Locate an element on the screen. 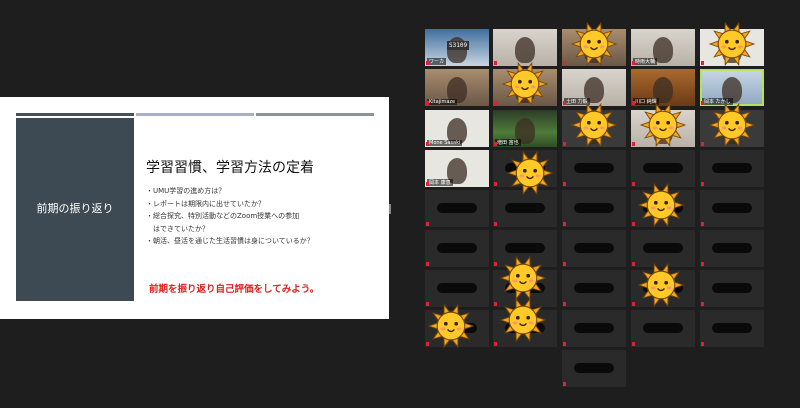 This screenshot has height=408, width=800. participant-tile: 時雨大輔 is located at coordinates (663, 47).